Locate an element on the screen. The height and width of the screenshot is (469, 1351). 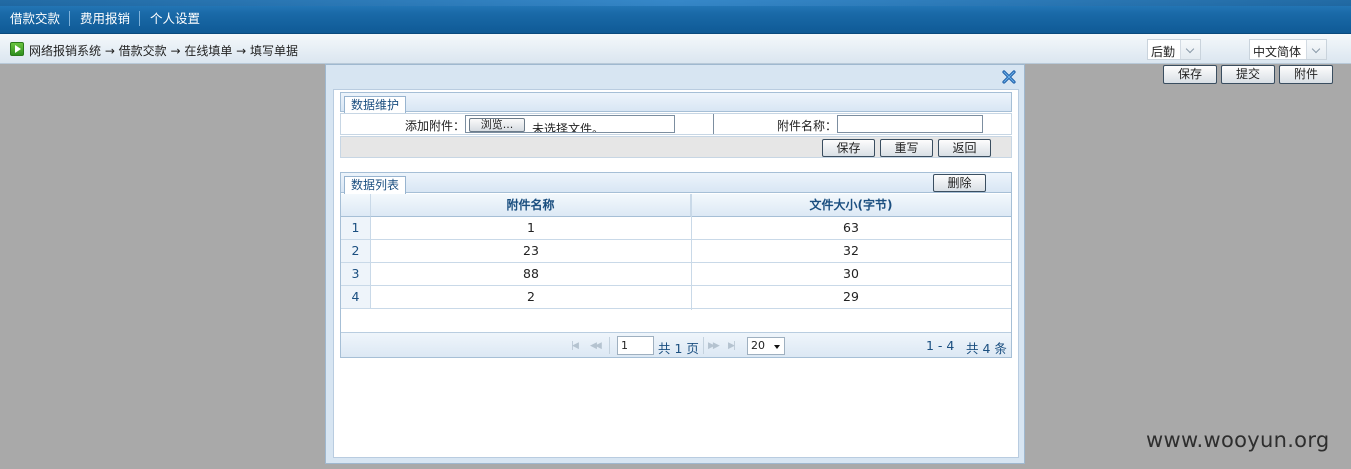
page-size-select: 20 is located at coordinates (766, 346).